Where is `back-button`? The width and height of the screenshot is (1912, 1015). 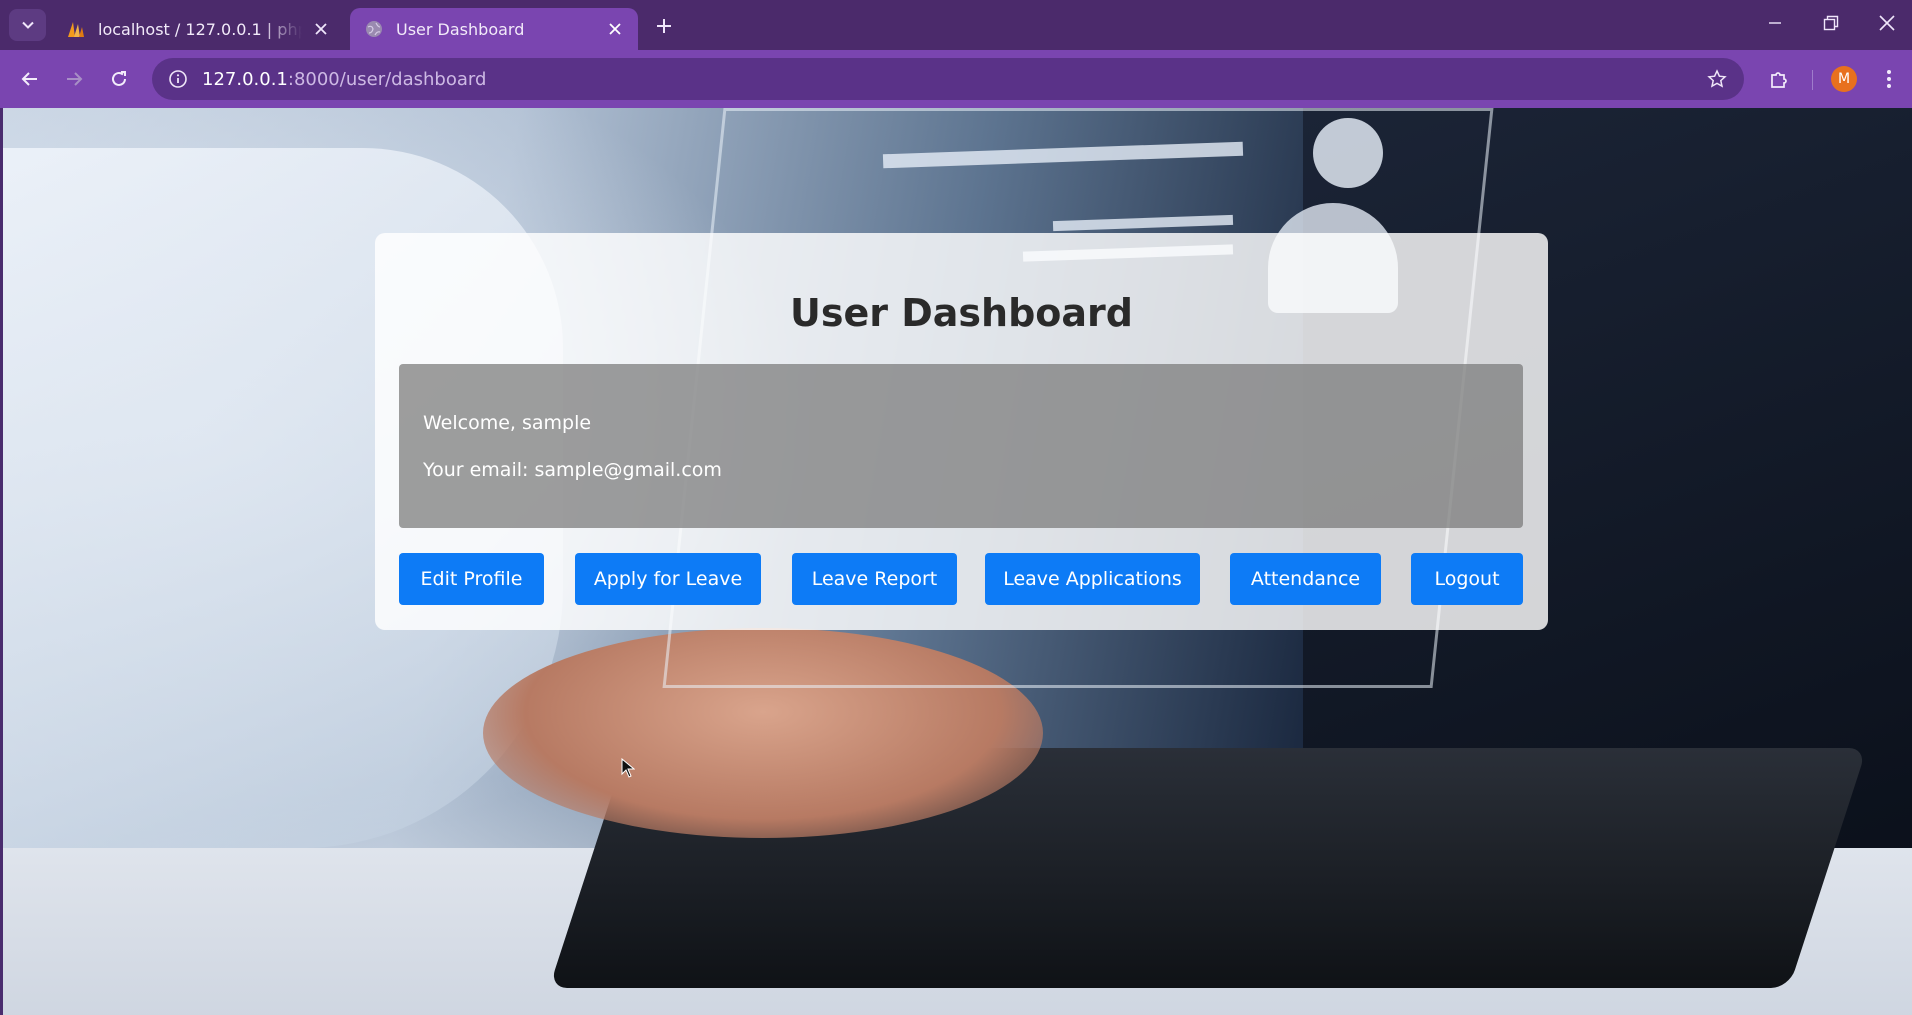 back-button is located at coordinates (30, 79).